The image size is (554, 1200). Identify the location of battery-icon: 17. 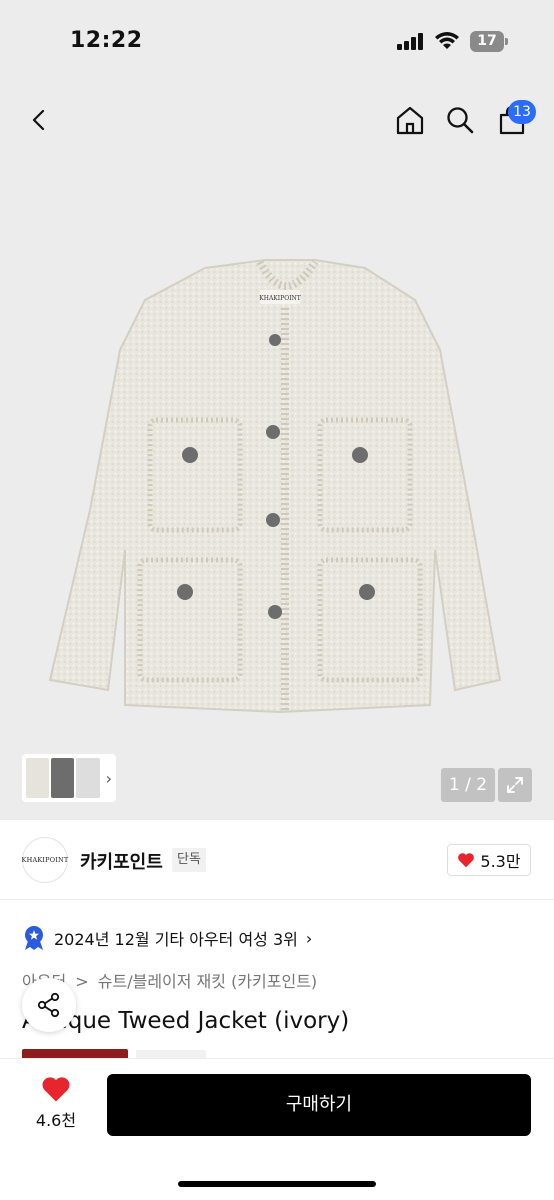
(489, 41).